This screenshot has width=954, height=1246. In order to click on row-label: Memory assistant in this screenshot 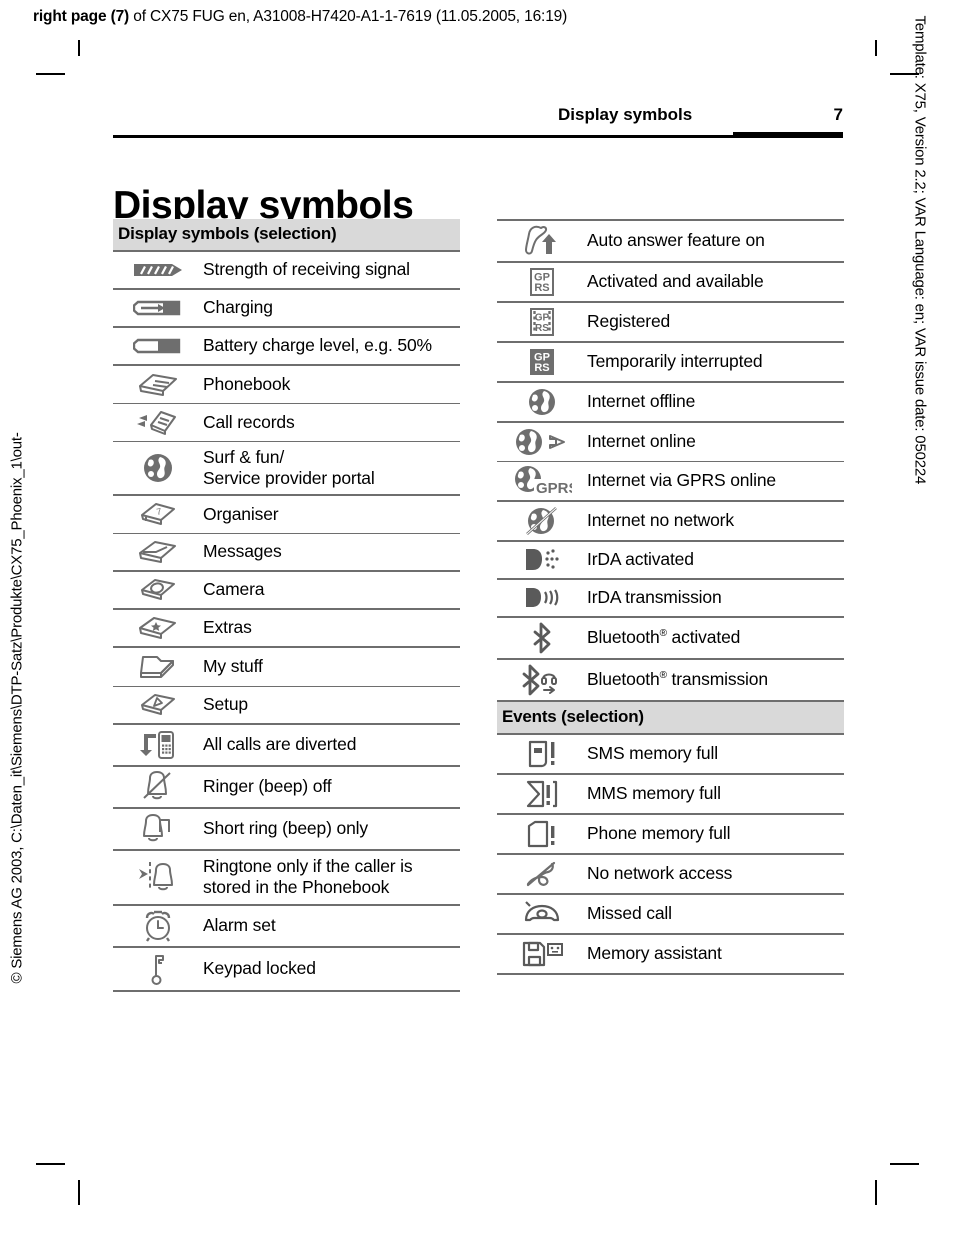, I will do `click(654, 953)`.